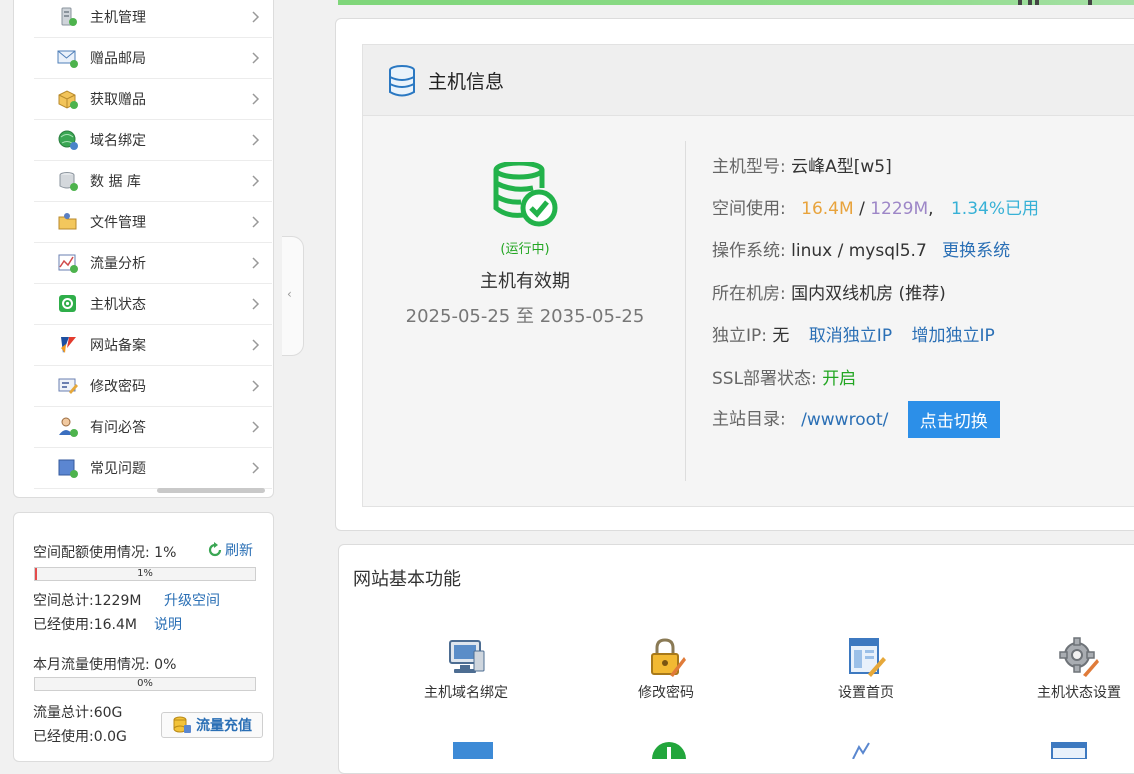  Describe the element at coordinates (748, 80) in the screenshot. I see `host-info-header: 主机信息` at that location.